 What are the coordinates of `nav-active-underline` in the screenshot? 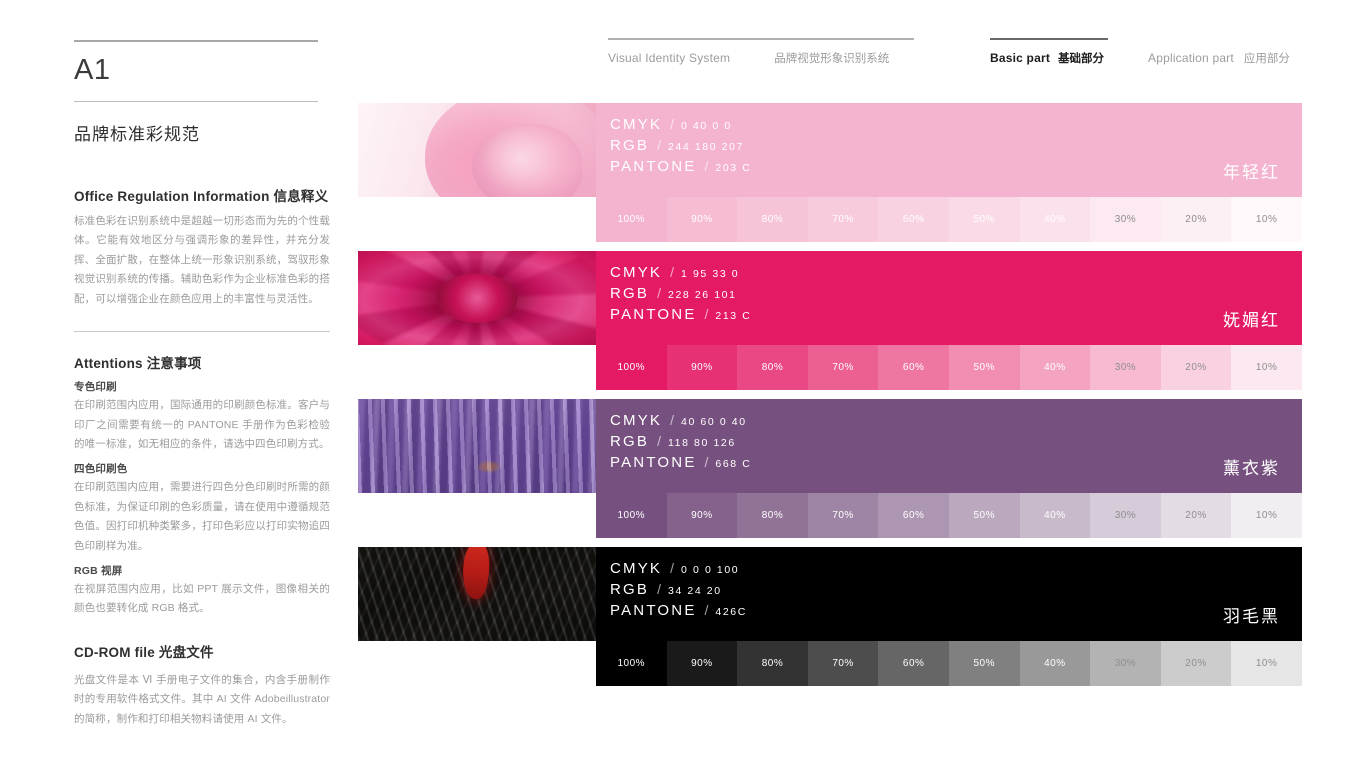 It's located at (1049, 39).